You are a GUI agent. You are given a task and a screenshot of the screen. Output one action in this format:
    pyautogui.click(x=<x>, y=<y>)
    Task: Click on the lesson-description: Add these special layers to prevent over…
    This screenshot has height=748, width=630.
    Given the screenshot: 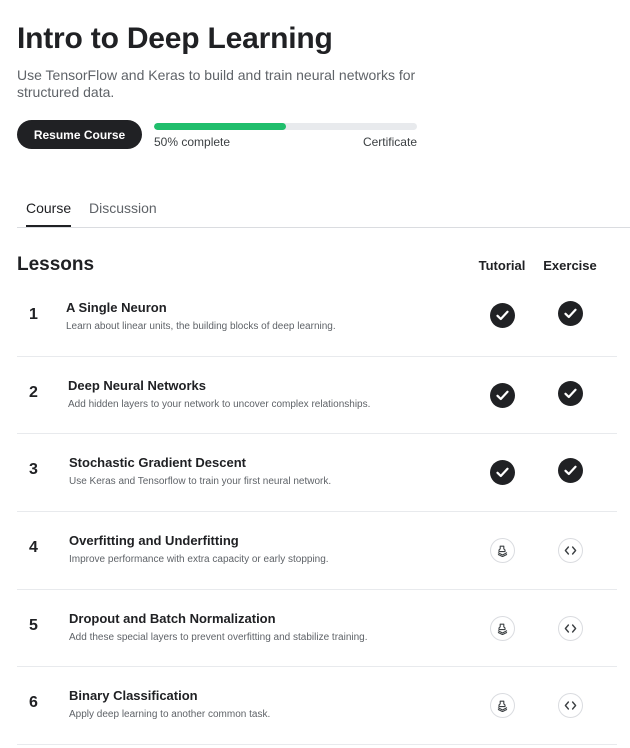 What is the action you would take?
    pyautogui.click(x=218, y=637)
    